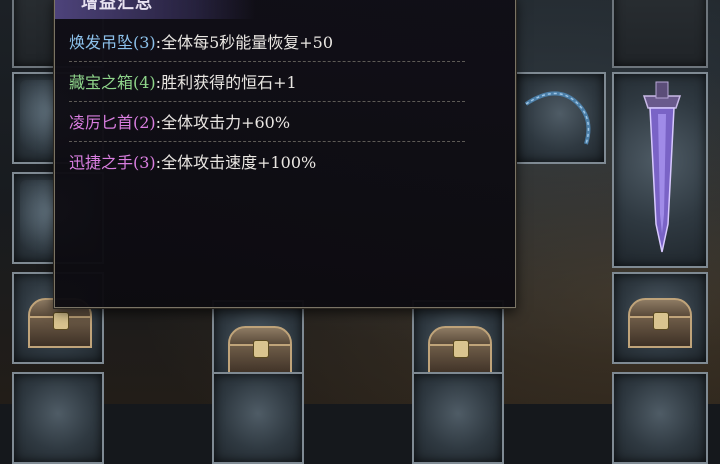 Image resolution: width=720 pixels, height=464 pixels. Describe the element at coordinates (112, 42) in the screenshot. I see `buff-name: 焕发吊坠(3)` at that location.